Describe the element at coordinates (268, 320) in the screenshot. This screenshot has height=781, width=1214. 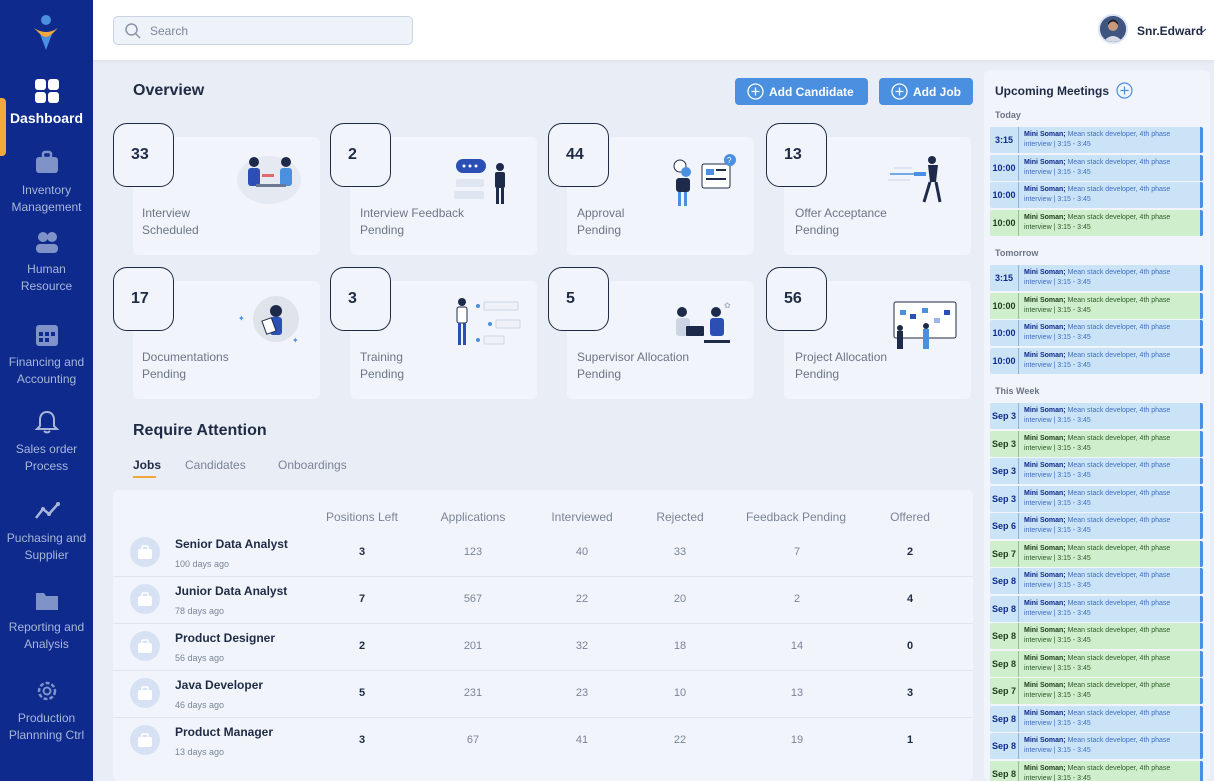
I see `documents-illustration: ✦✦` at that location.